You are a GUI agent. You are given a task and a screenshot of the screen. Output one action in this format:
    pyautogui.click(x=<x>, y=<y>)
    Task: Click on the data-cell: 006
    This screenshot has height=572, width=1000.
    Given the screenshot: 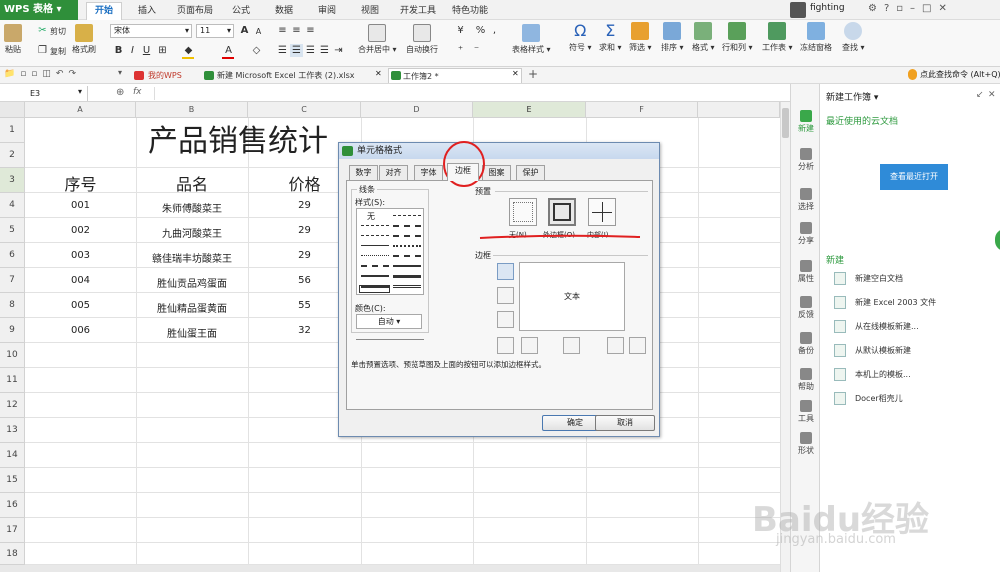 What is the action you would take?
    pyautogui.click(x=80, y=330)
    